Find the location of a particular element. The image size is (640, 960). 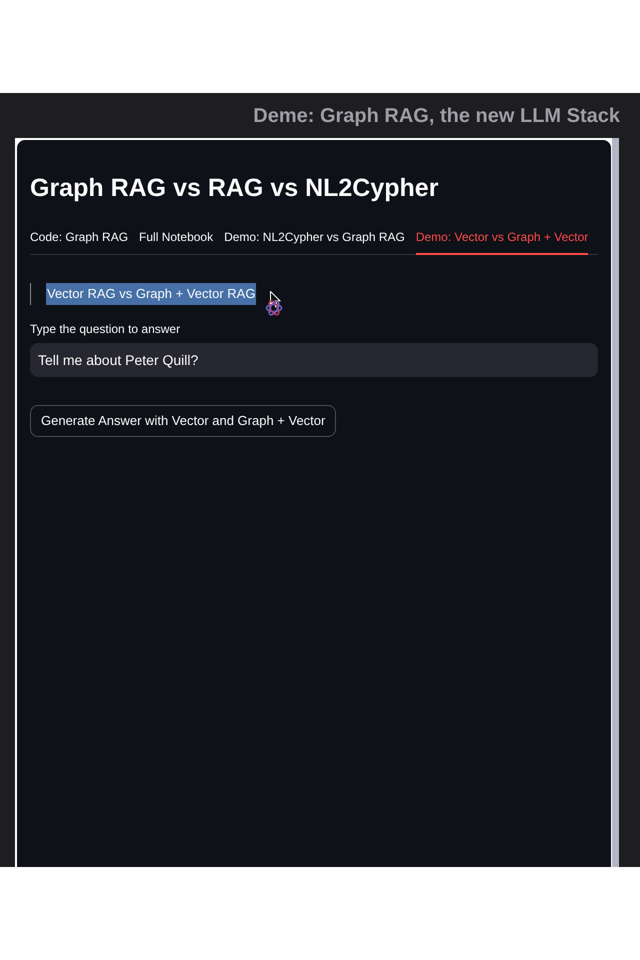

cursor-icon is located at coordinates (276, 299).